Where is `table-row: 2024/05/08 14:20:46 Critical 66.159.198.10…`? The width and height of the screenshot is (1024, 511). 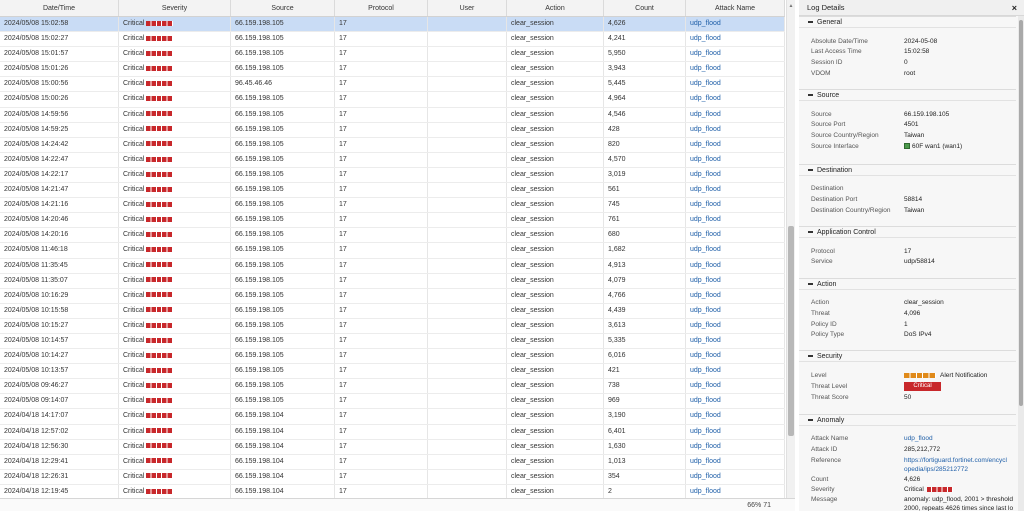
table-row: 2024/05/08 14:20:46 Critical 66.159.198.10… is located at coordinates (392, 221).